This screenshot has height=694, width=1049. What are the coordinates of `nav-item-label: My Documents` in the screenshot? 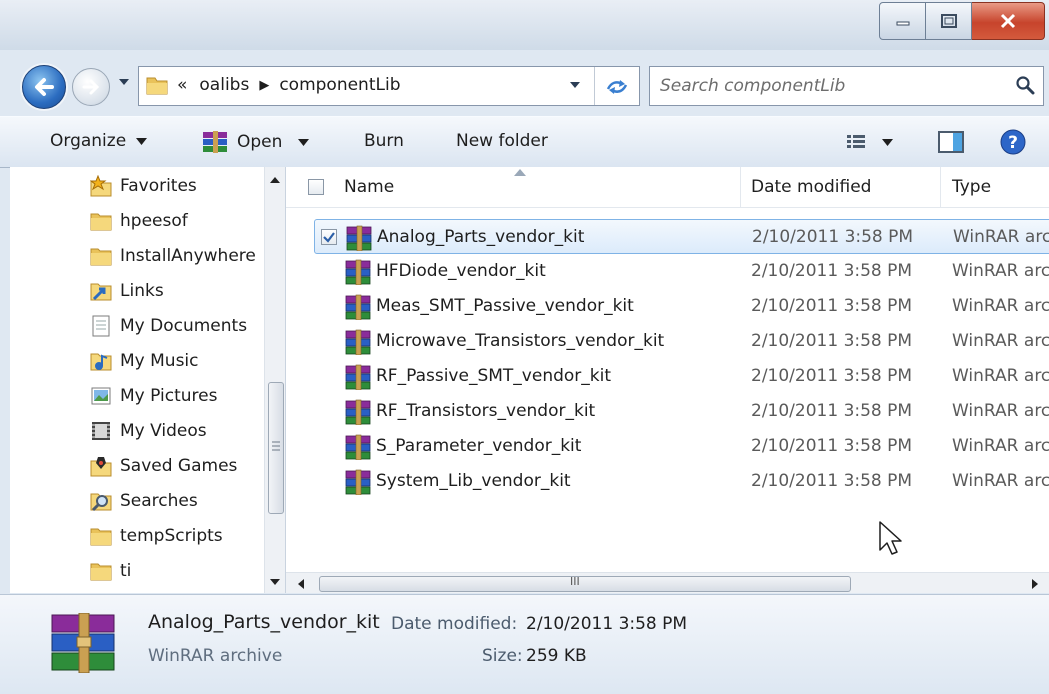 It's located at (184, 326).